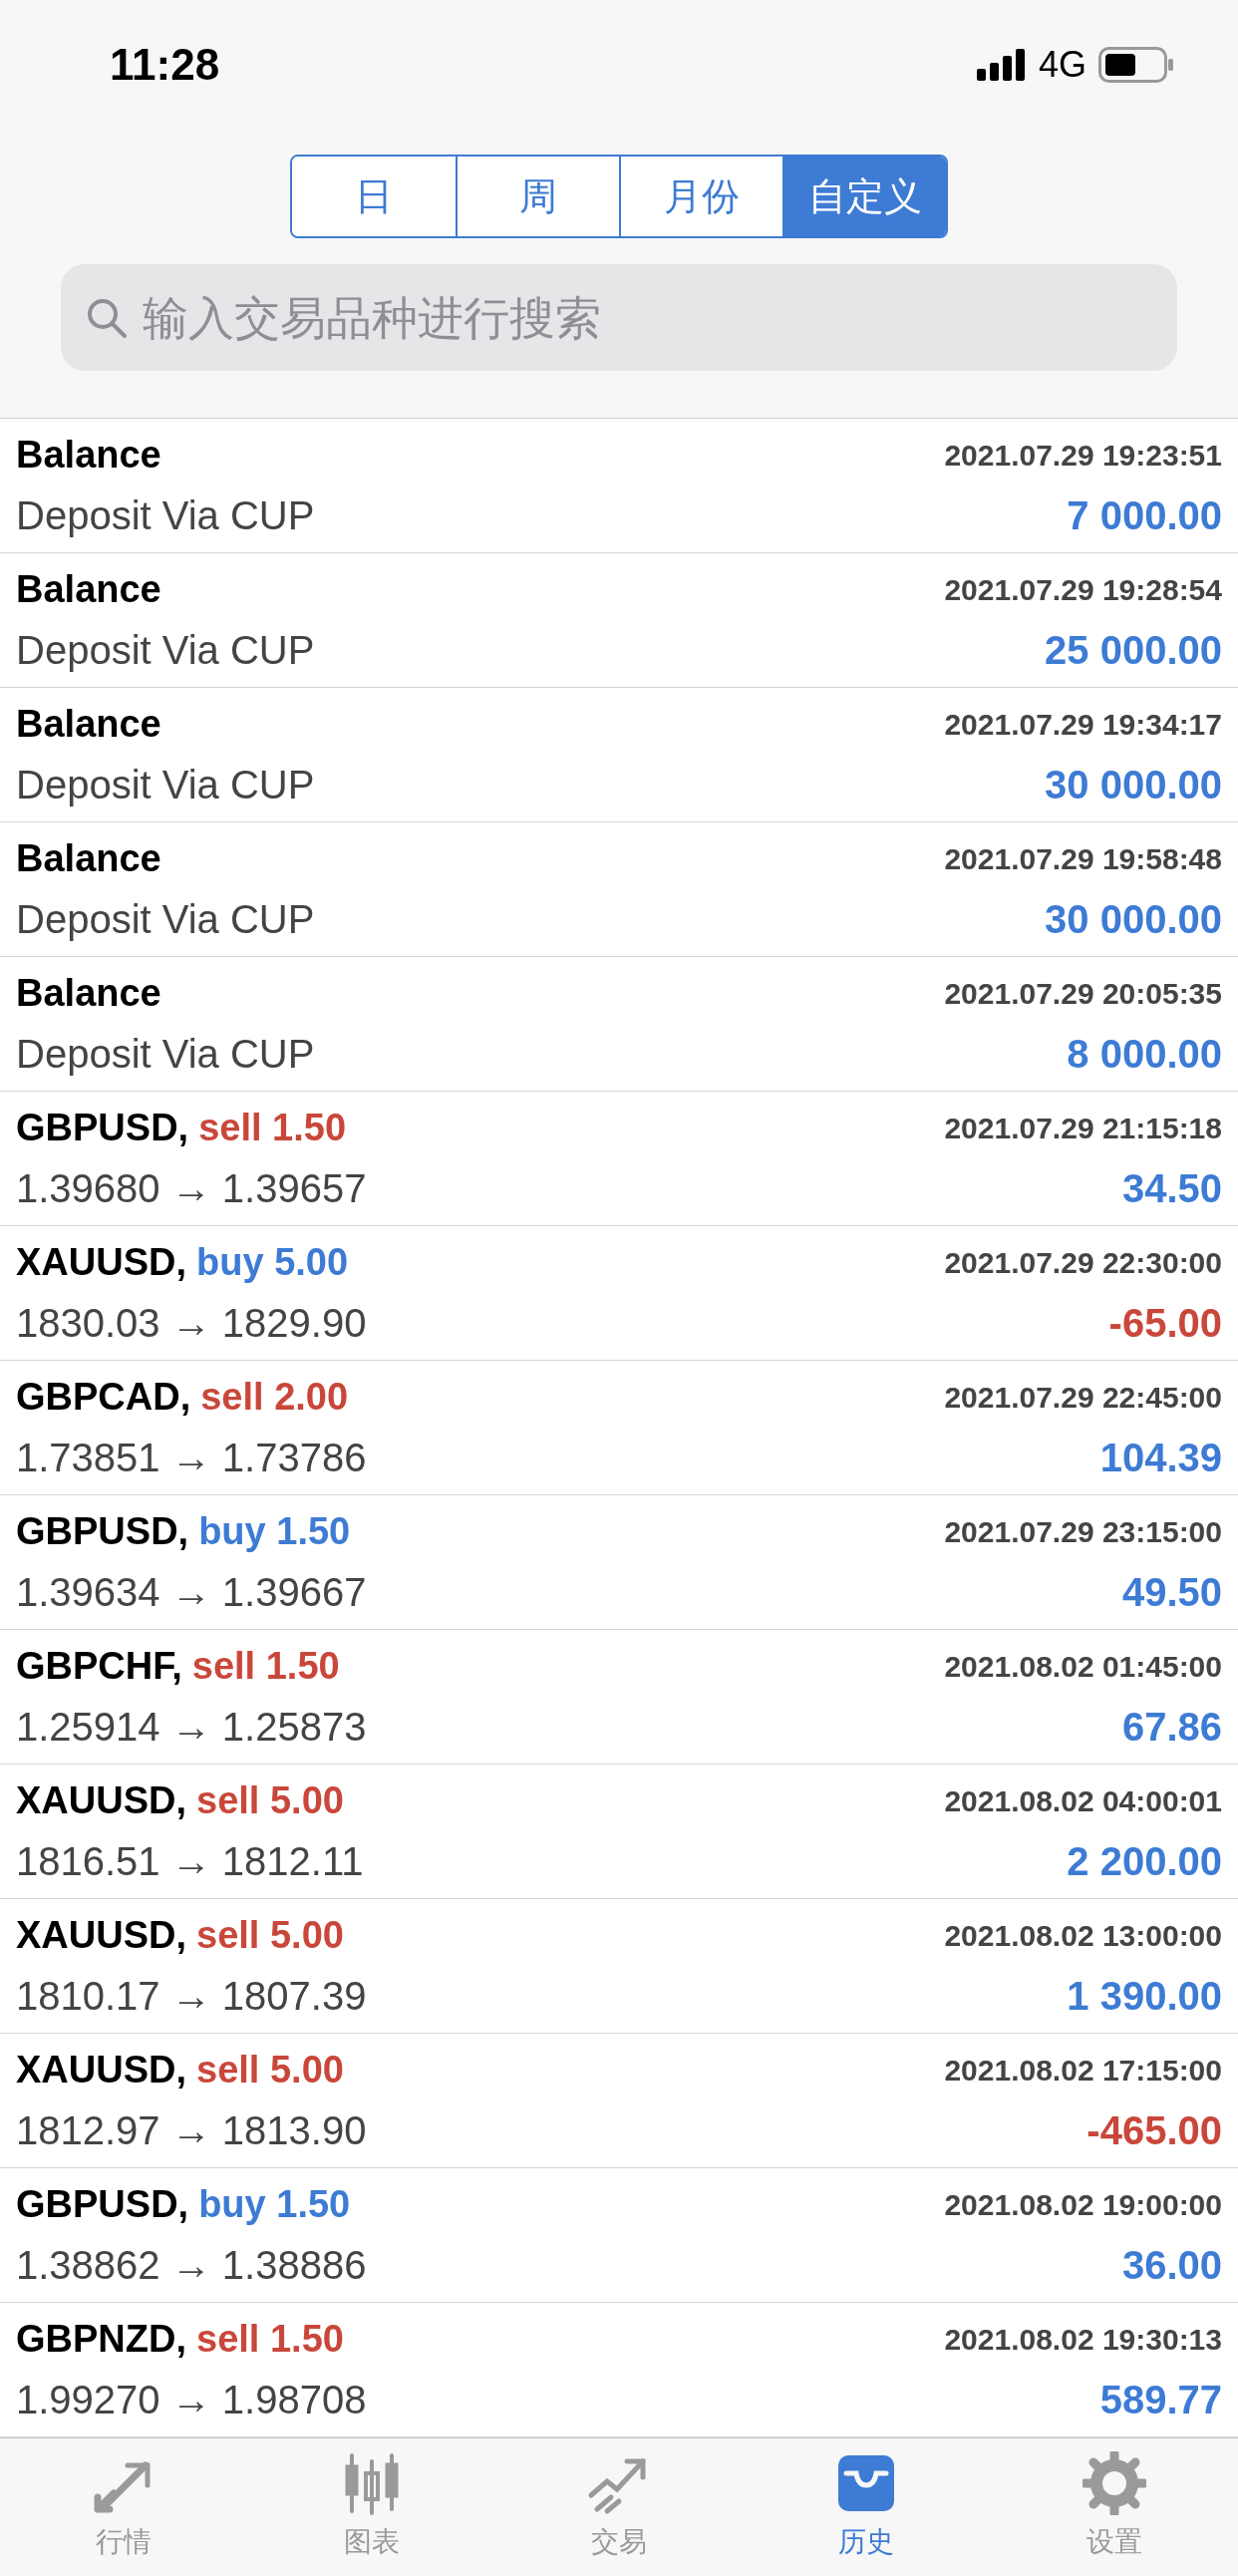 The height and width of the screenshot is (2576, 1238). Describe the element at coordinates (371, 2507) in the screenshot. I see `tab-bar-item: 图表` at that location.